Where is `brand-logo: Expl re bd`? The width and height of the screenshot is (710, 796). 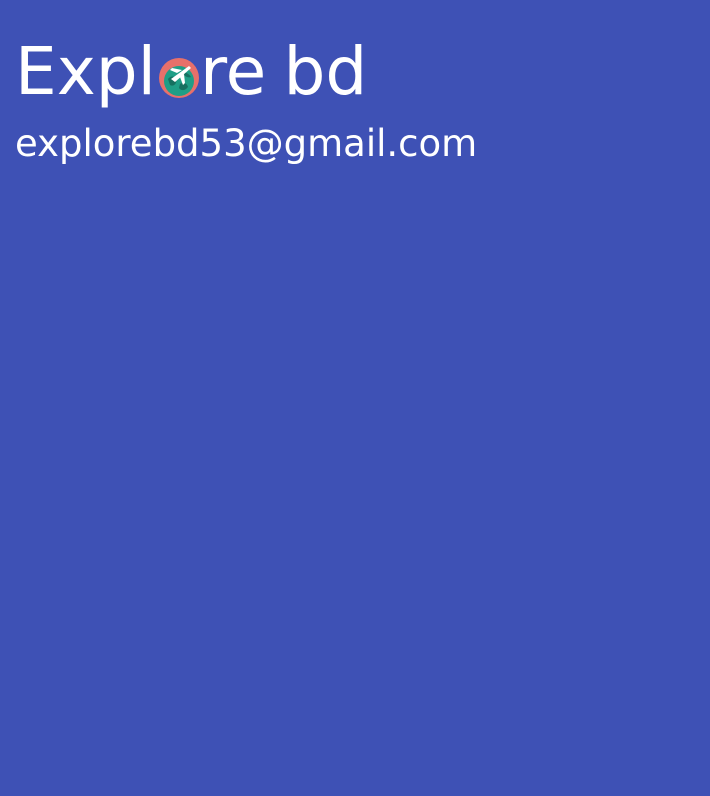
brand-logo: Expl re bd is located at coordinates (191, 72).